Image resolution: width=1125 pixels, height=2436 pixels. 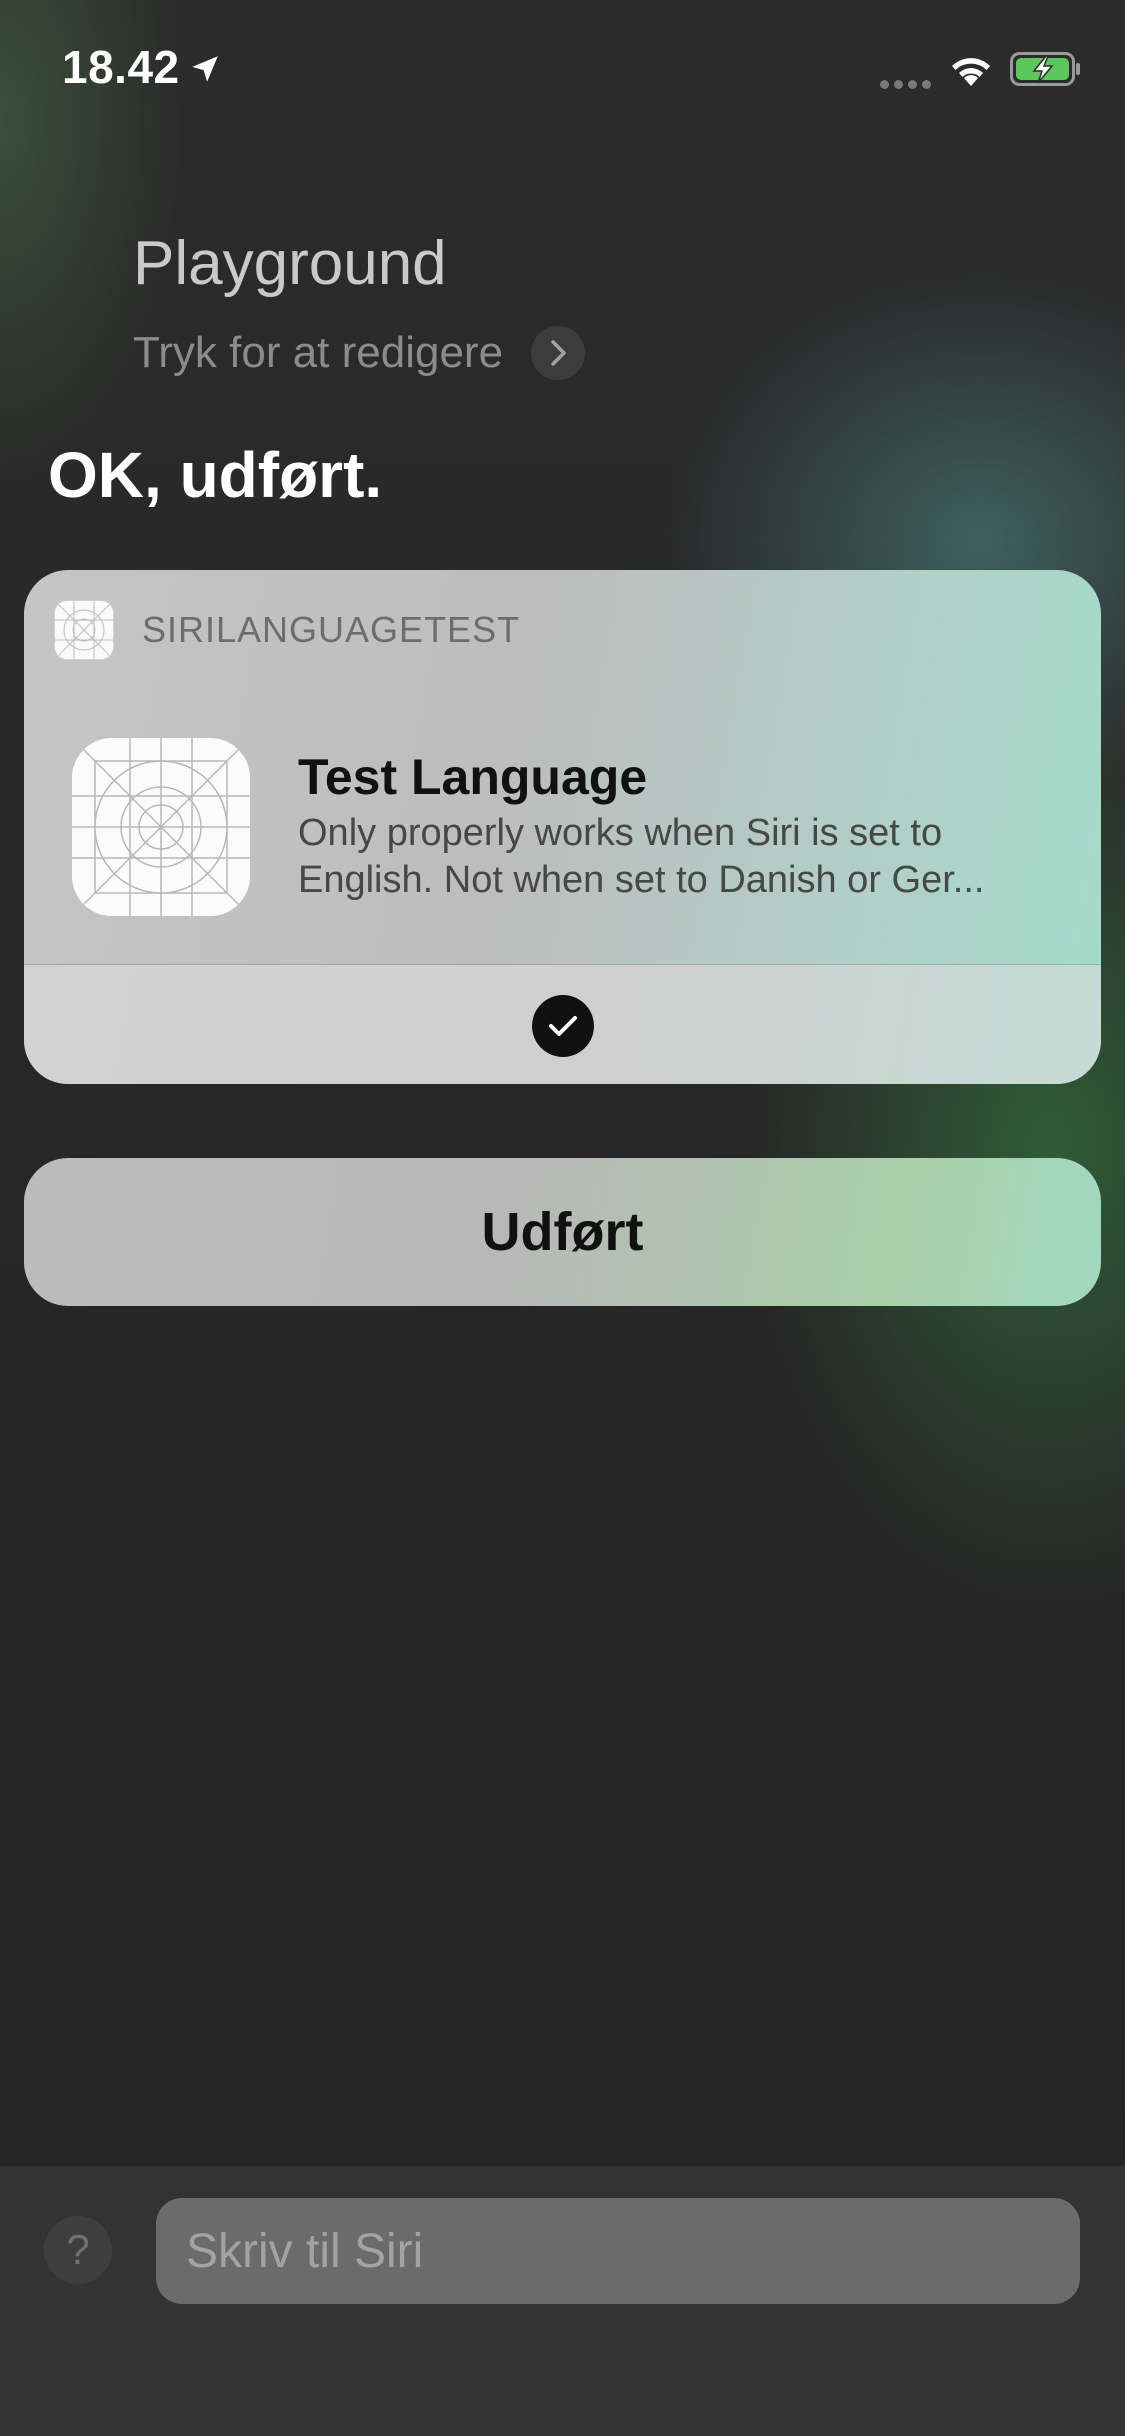 What do you see at coordinates (558, 353) in the screenshot?
I see `chevron-right-icon` at bounding box center [558, 353].